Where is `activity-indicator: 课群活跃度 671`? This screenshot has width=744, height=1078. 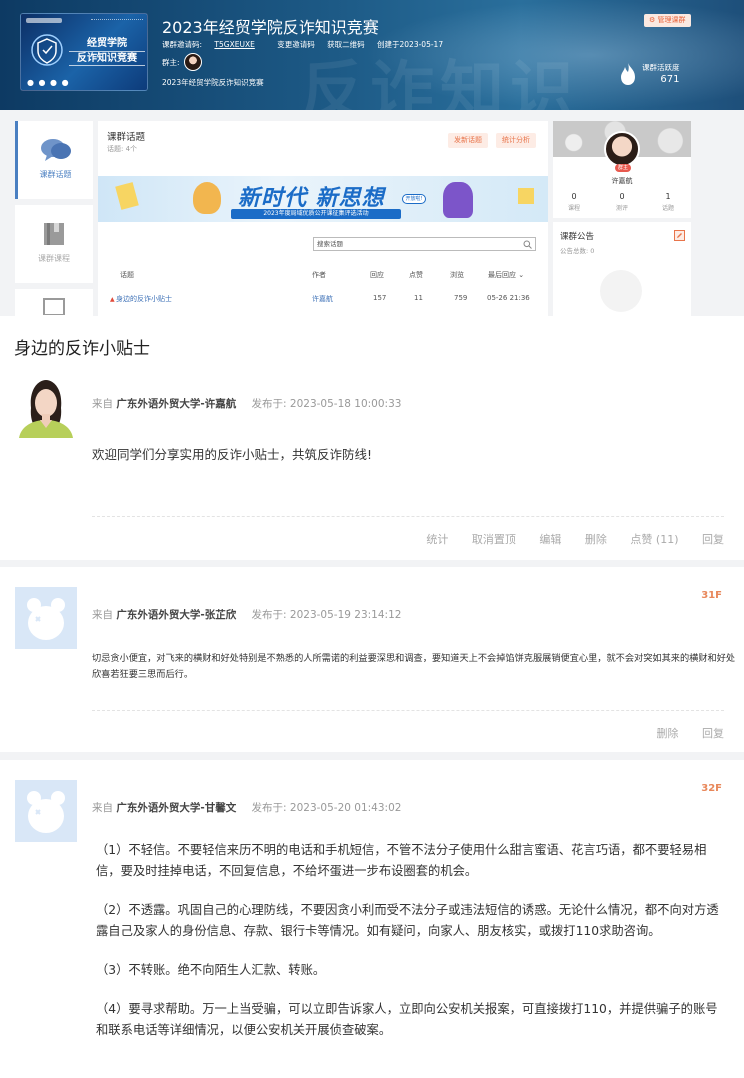
activity-indicator: 课群活跃度 671 is located at coordinates (649, 74).